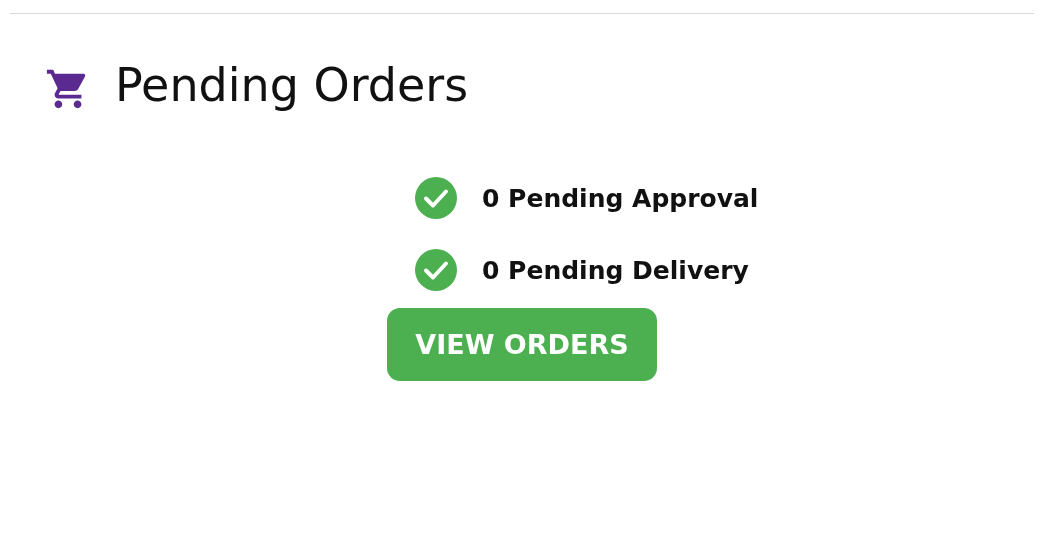  What do you see at coordinates (292, 85) in the screenshot?
I see `card-title: Pending Orders` at bounding box center [292, 85].